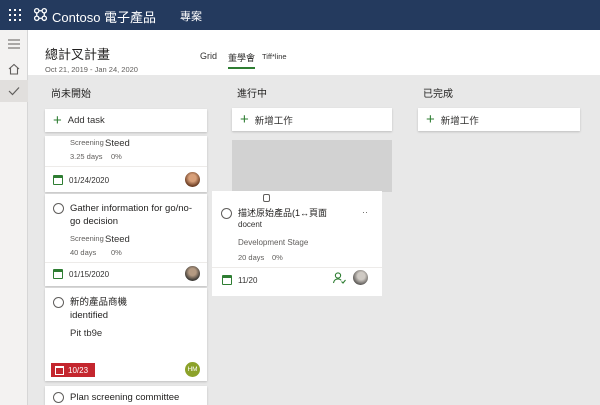 This screenshot has width=600, height=405. I want to click on clip-icon, so click(266, 198).